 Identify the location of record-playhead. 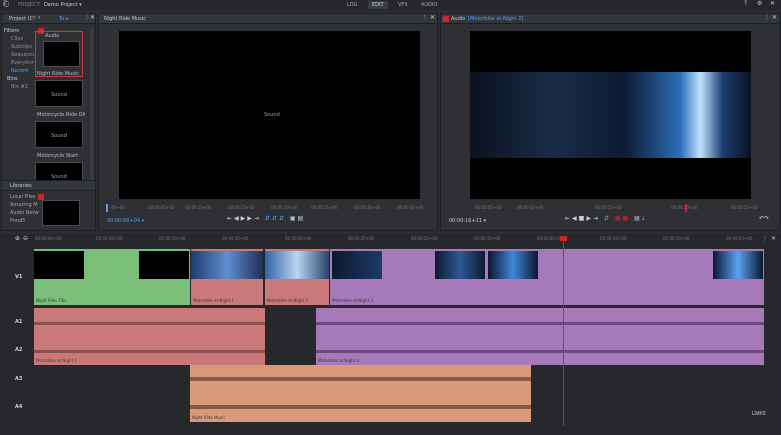
(686, 208).